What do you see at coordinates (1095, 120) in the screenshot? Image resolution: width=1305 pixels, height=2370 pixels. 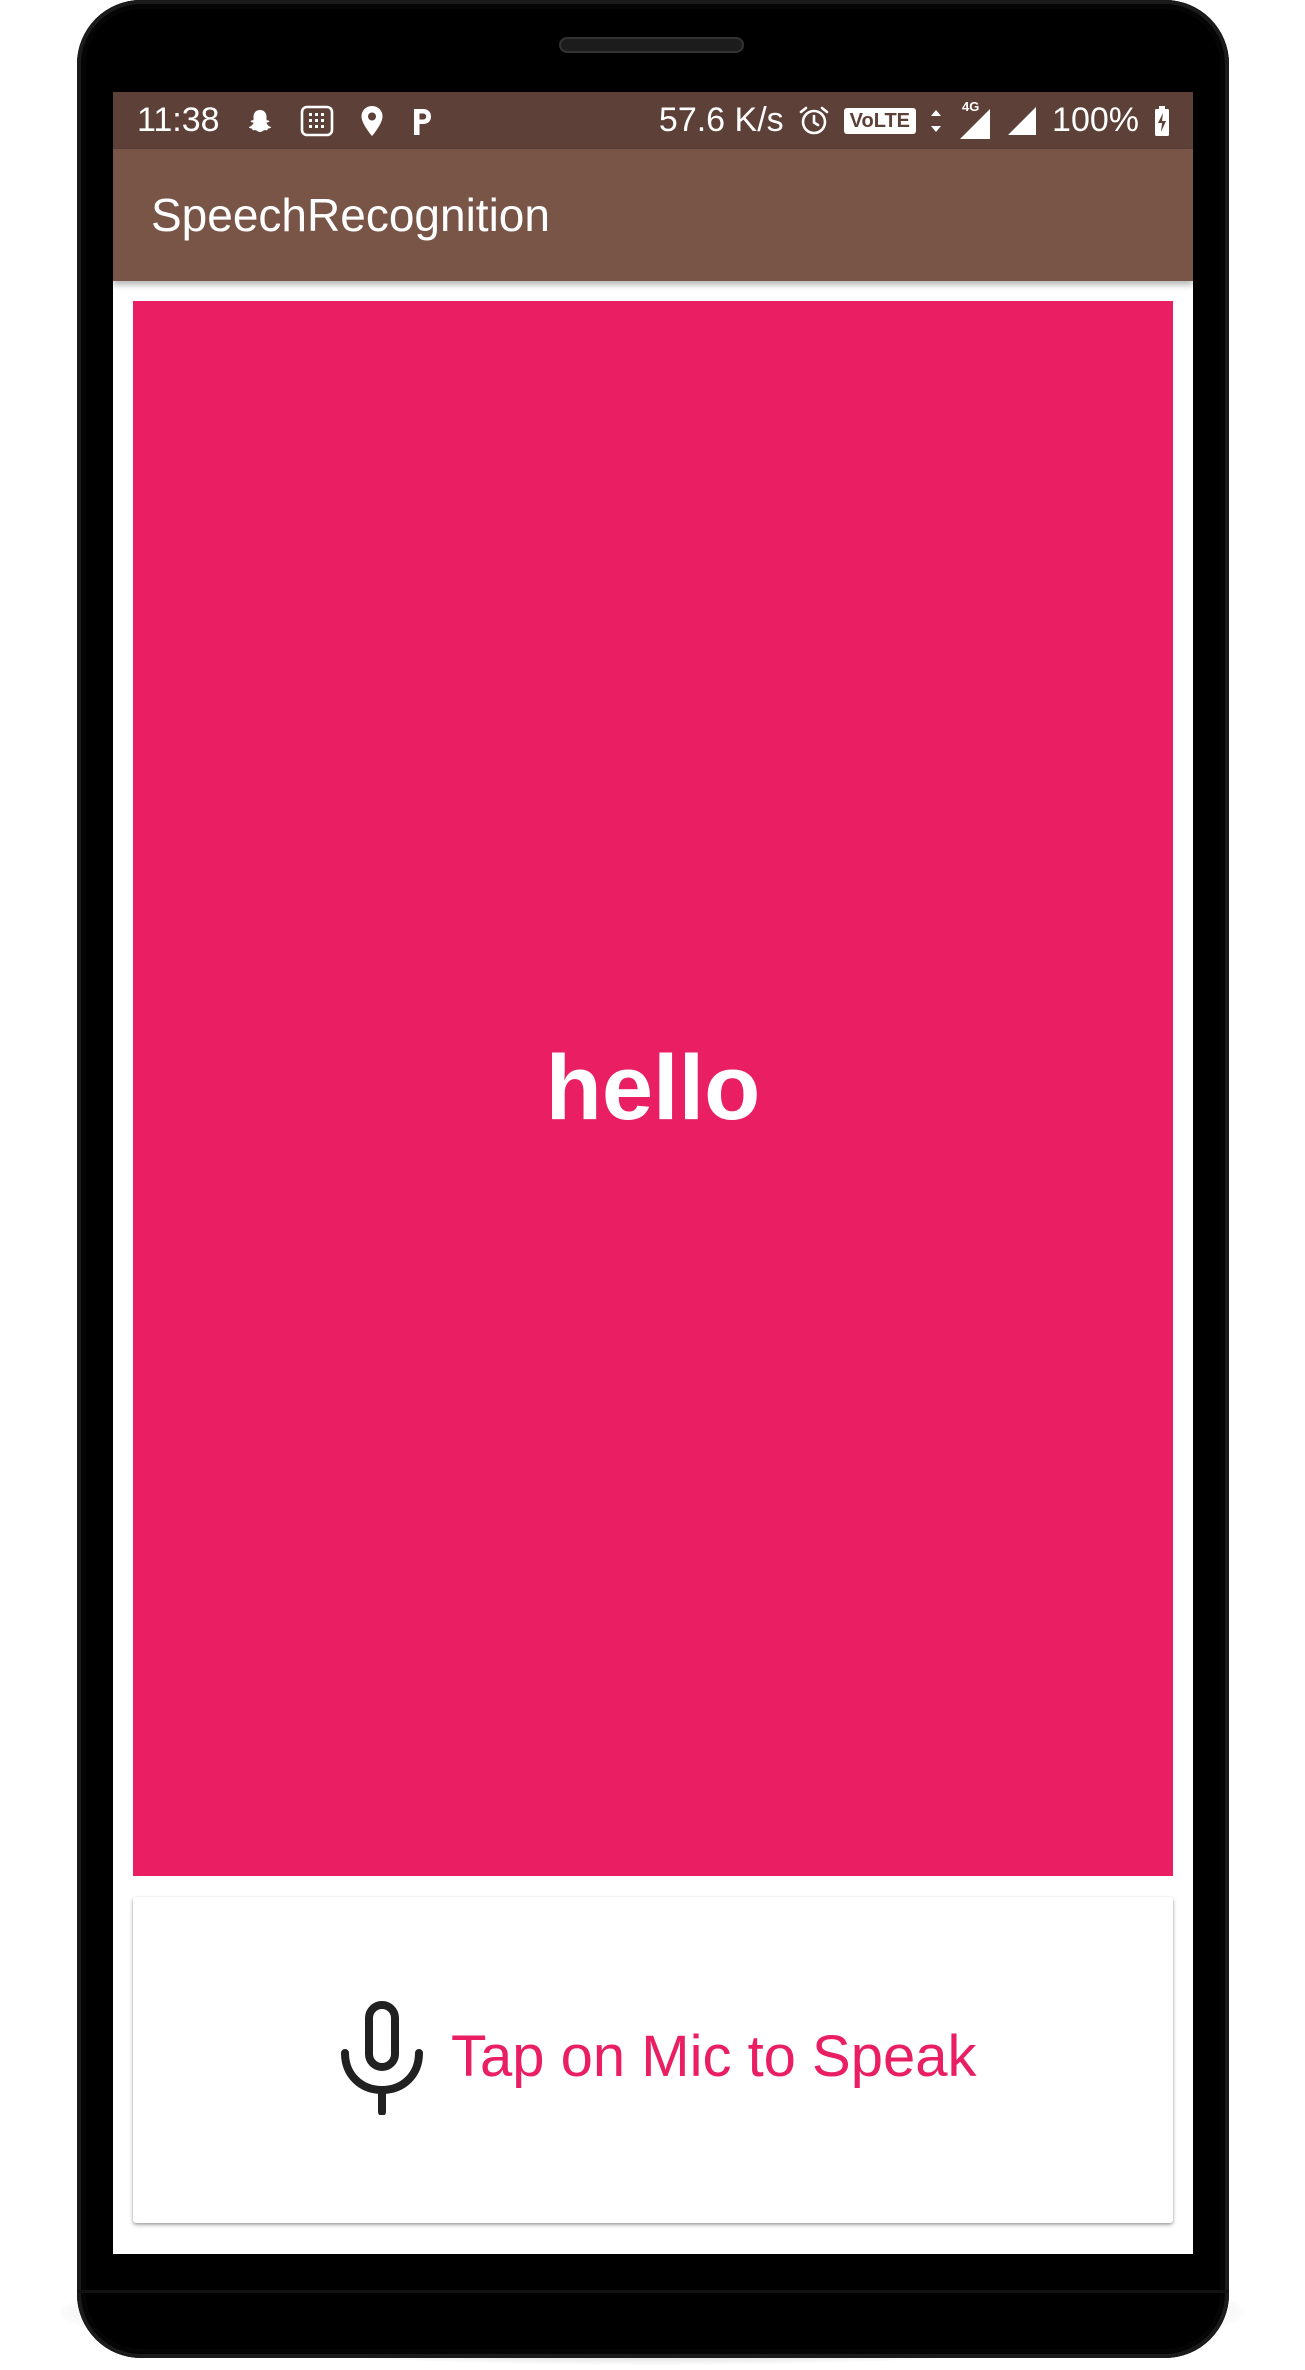 I see `battery-percent: 100%` at bounding box center [1095, 120].